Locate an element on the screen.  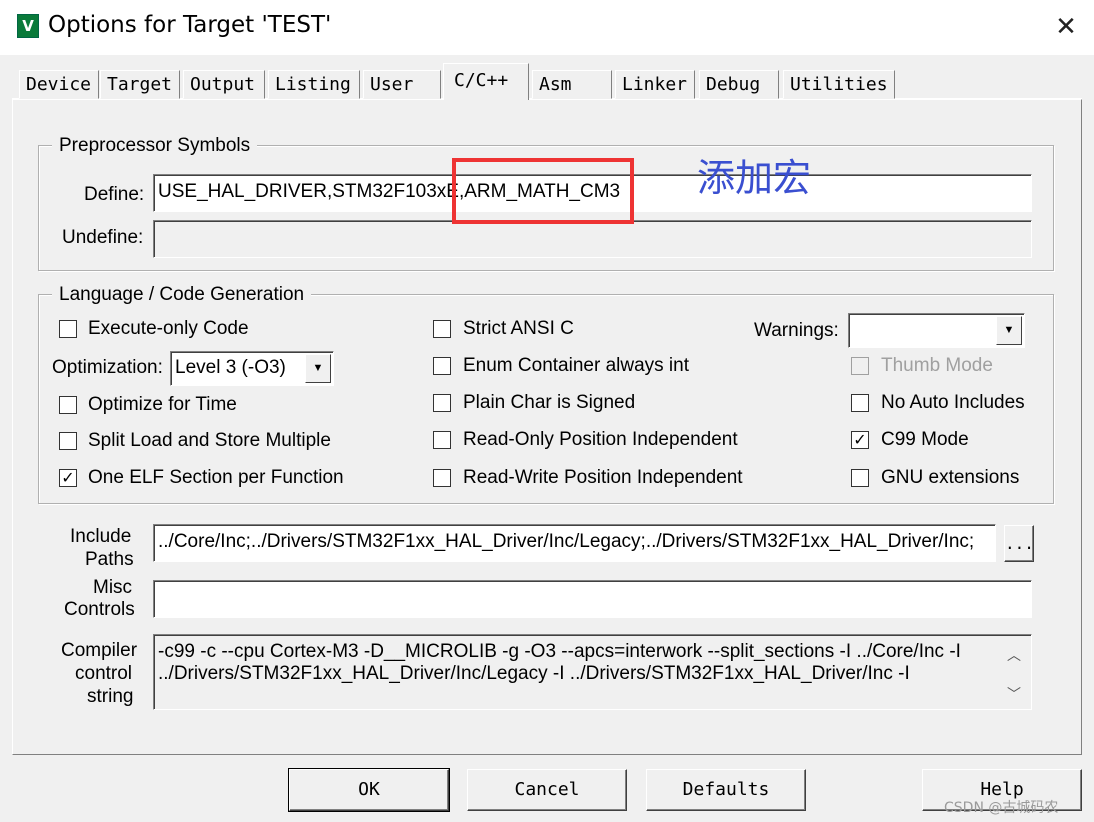
cancel-button: Cancel is located at coordinates (547, 790).